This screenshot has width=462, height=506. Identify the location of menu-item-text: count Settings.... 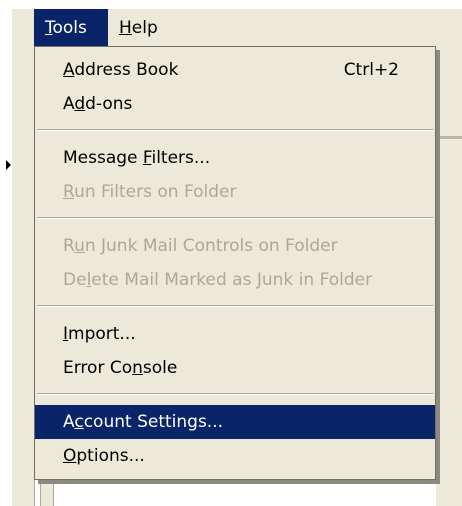
(153, 422).